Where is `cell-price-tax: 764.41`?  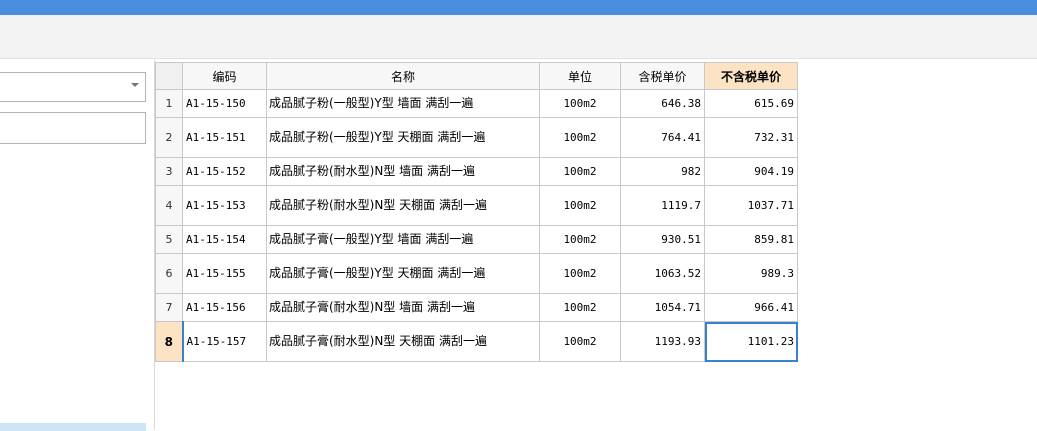 cell-price-tax: 764.41 is located at coordinates (662, 137).